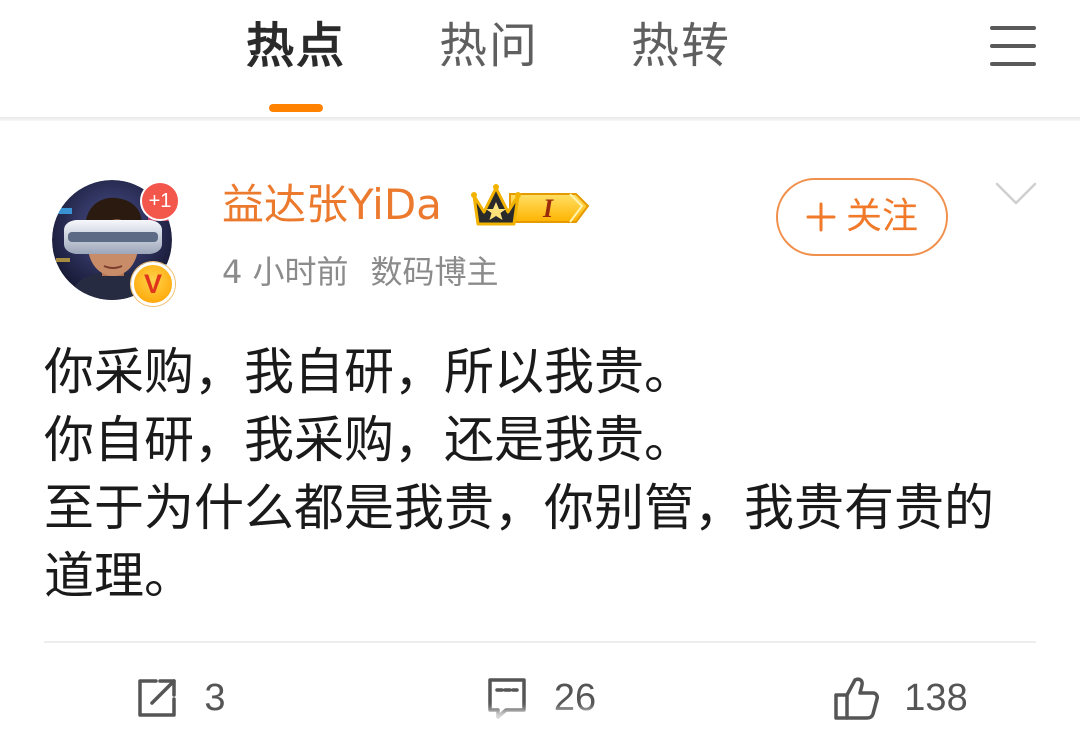 The width and height of the screenshot is (1080, 748). Describe the element at coordinates (857, 698) in the screenshot. I see `thumbs-up-icon` at that location.